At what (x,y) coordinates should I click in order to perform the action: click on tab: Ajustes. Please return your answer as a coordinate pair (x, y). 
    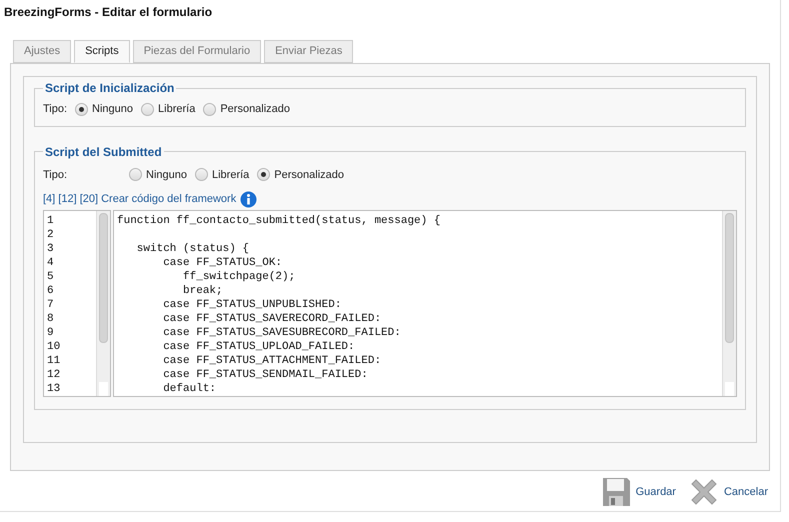
    Looking at the image, I should click on (42, 51).